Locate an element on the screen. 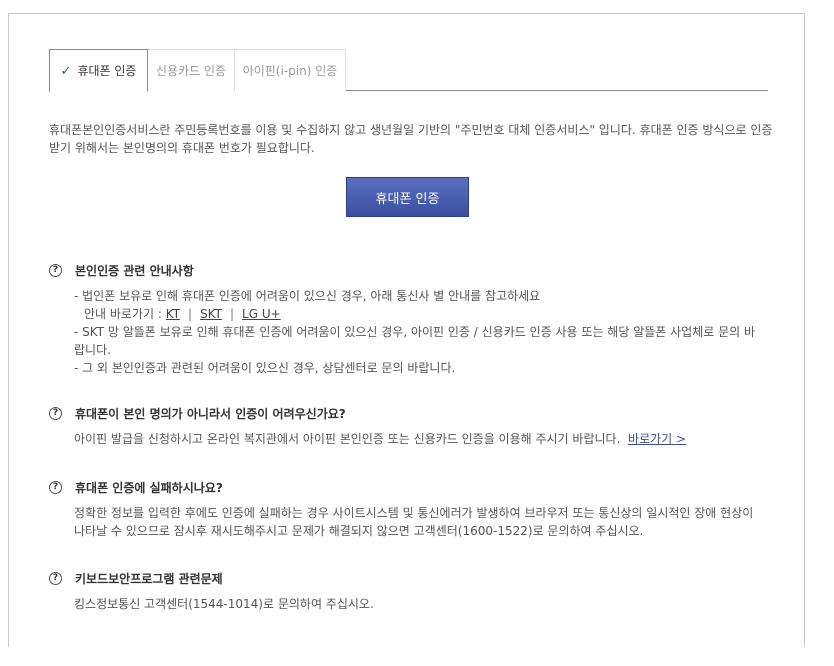 Image resolution: width=834 pixels, height=666 pixels. carrier-link-lgu: LG U+ is located at coordinates (261, 314).